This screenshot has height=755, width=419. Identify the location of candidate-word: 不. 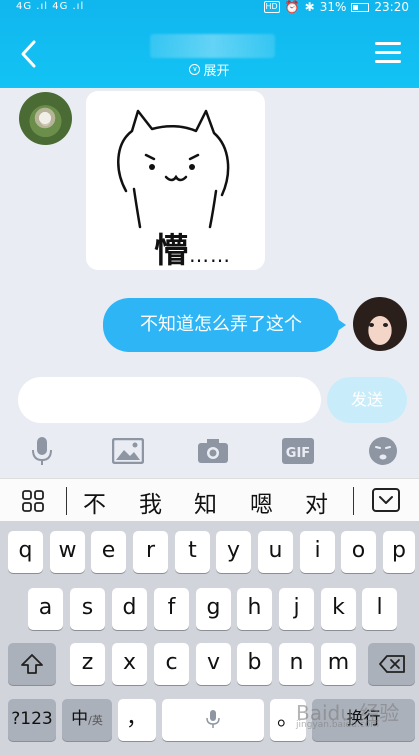
(94, 502).